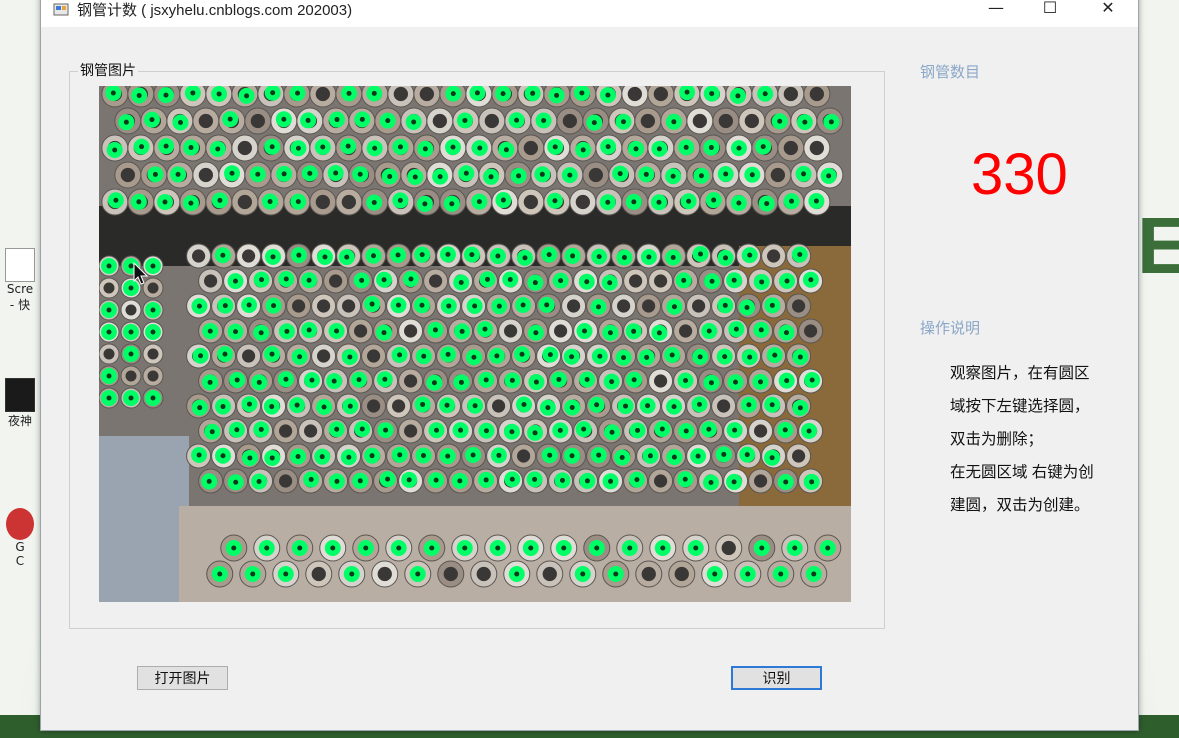 The height and width of the screenshot is (738, 1179). I want to click on photo-group-label: 钢管图片, so click(108, 70).